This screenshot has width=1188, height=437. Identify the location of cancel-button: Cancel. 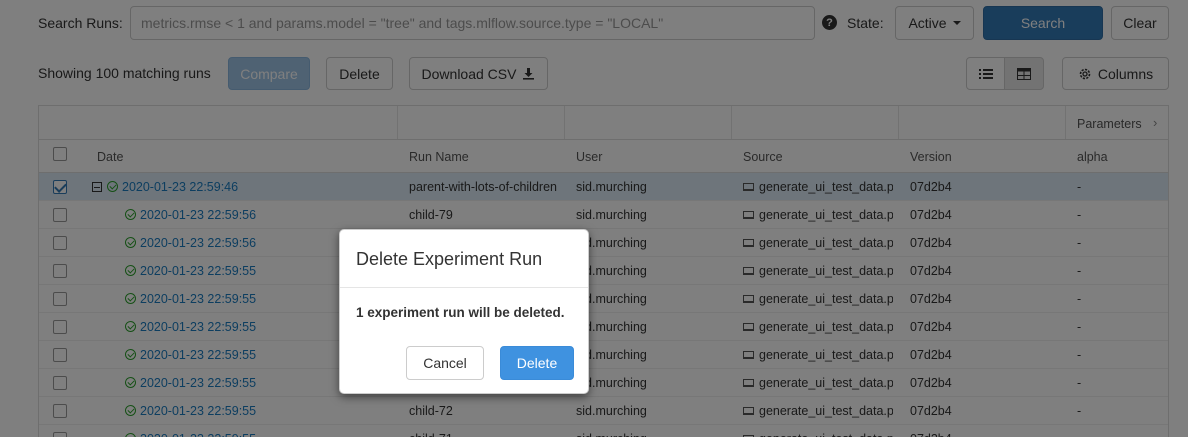
(445, 363).